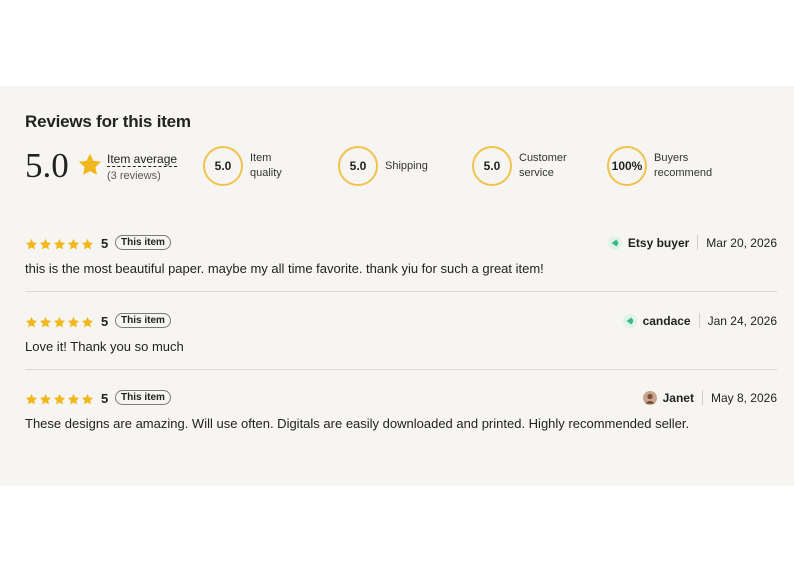 Image resolution: width=794 pixels, height=561 pixels. Describe the element at coordinates (743, 397) in the screenshot. I see `review-date: May 8, 2026` at that location.